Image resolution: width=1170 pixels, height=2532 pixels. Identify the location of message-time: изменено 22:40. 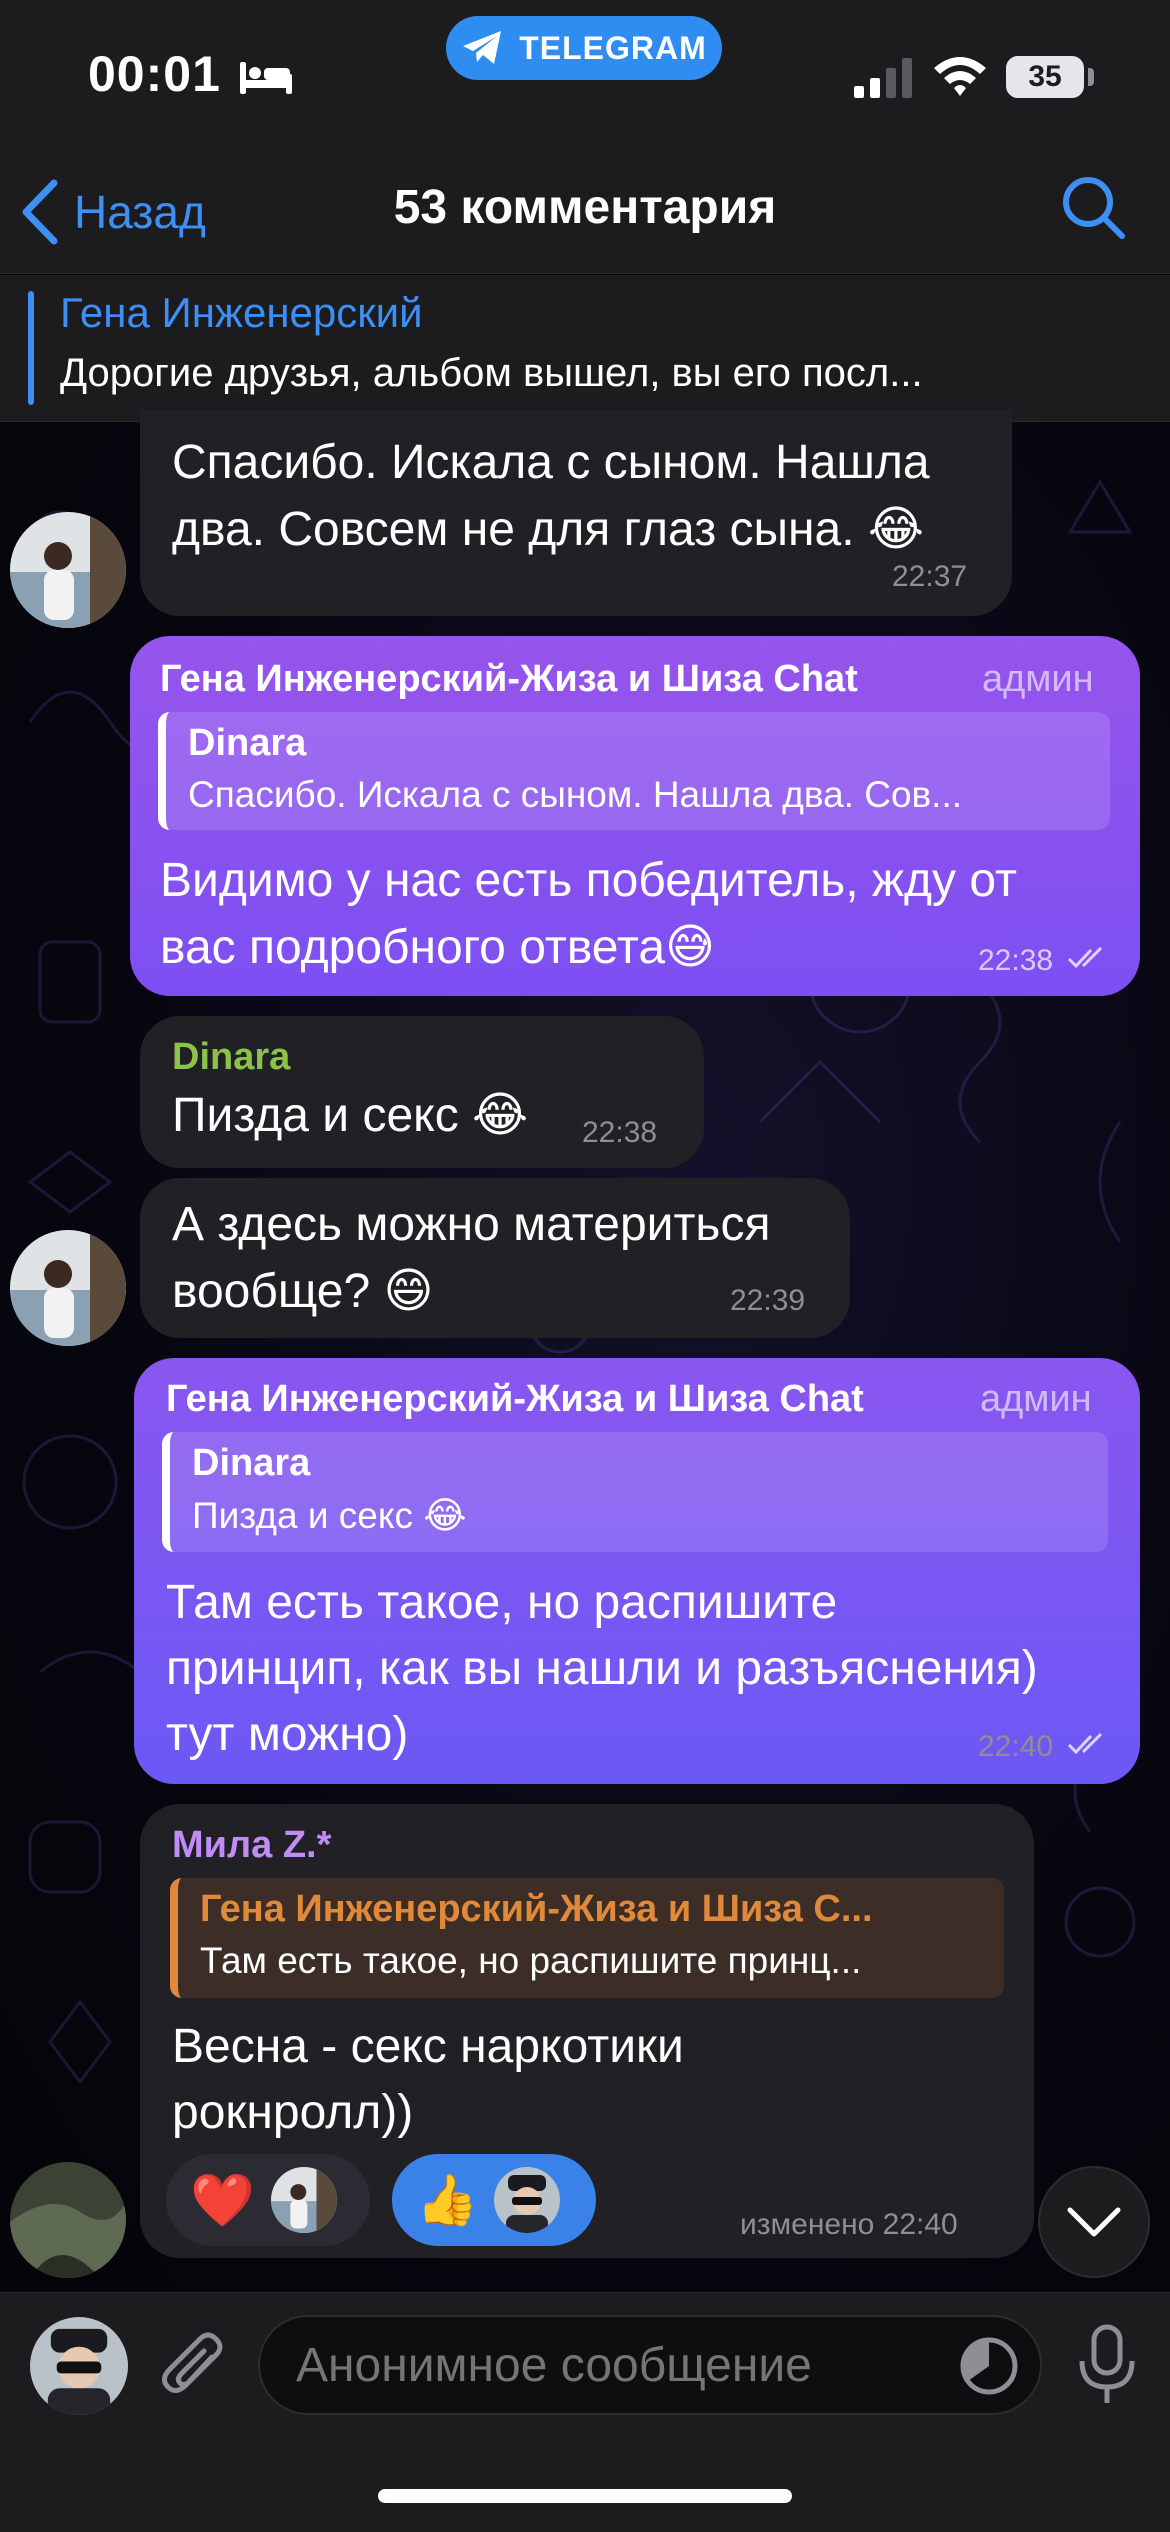
(849, 2224).